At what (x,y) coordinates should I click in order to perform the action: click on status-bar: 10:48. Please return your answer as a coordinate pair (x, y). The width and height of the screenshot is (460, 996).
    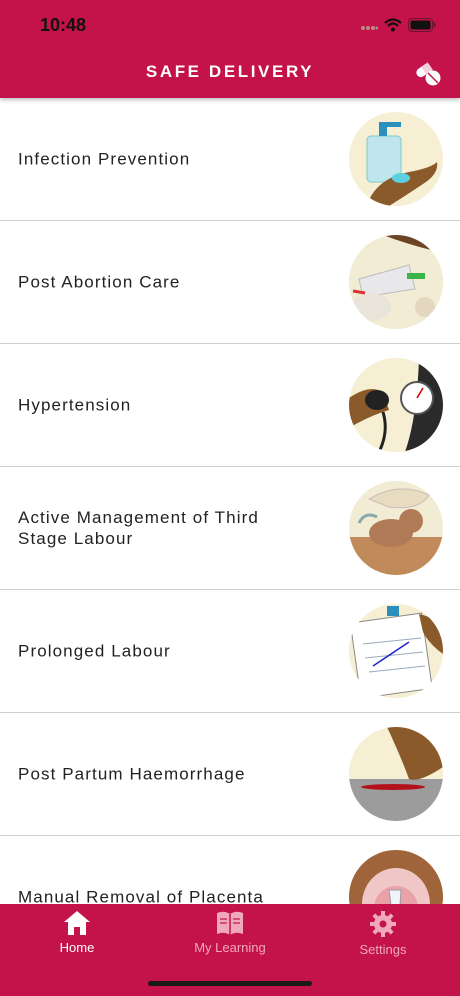
    Looking at the image, I should click on (238, 26).